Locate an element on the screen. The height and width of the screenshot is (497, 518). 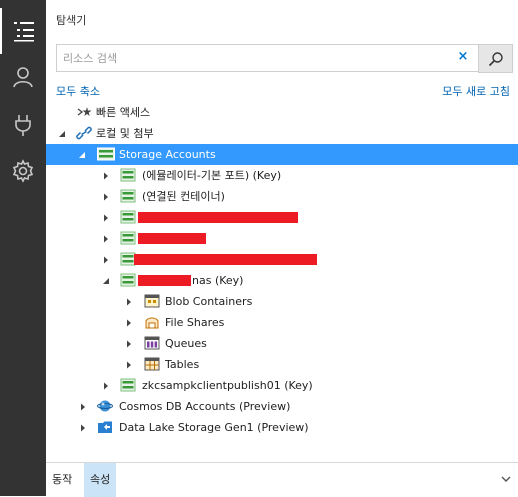
queue-icon is located at coordinates (152, 343).